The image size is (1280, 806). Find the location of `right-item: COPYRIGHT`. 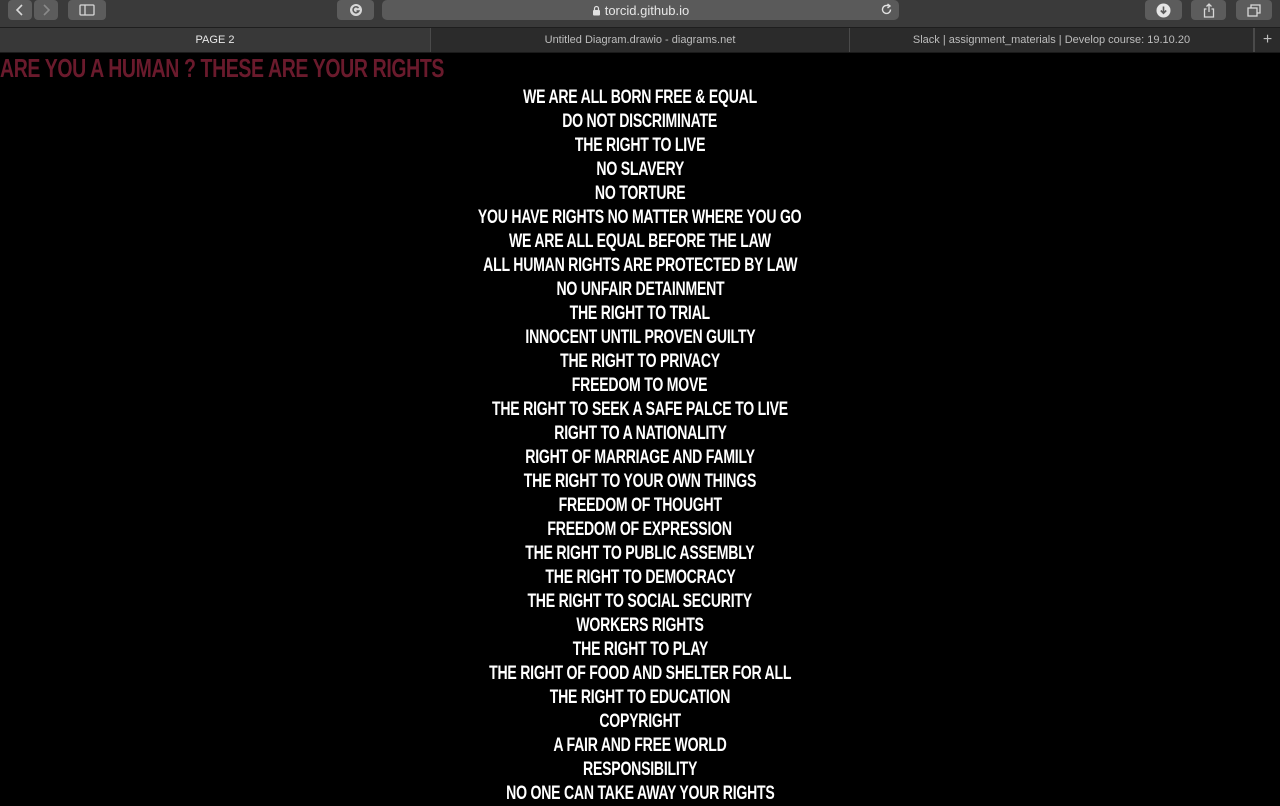

right-item: COPYRIGHT is located at coordinates (640, 722).